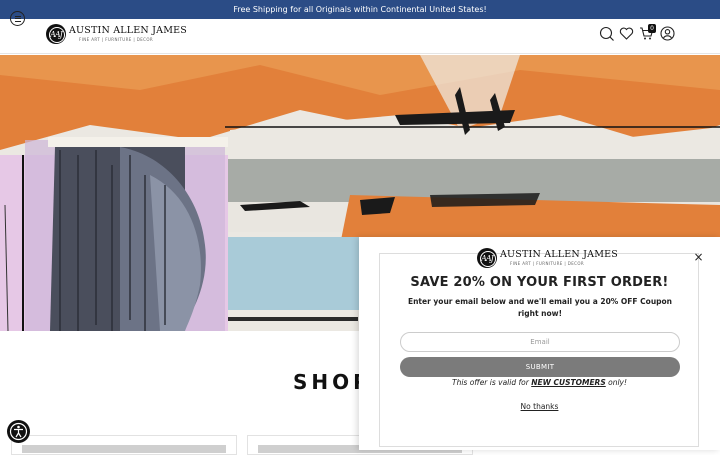 The image size is (720, 455). I want to click on brand-tagline: FINE ART | FURNITURE | DECOR, so click(116, 39).